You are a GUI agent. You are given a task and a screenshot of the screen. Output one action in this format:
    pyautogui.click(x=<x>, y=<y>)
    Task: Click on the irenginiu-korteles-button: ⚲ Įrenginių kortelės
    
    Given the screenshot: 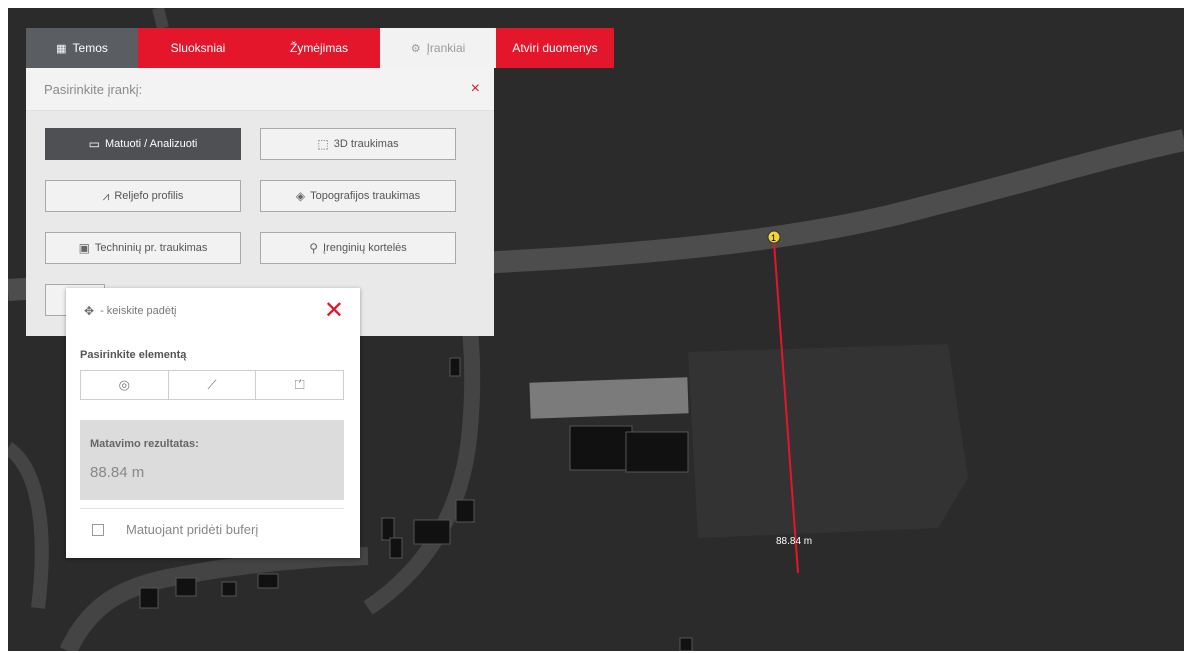 What is the action you would take?
    pyautogui.click(x=358, y=248)
    